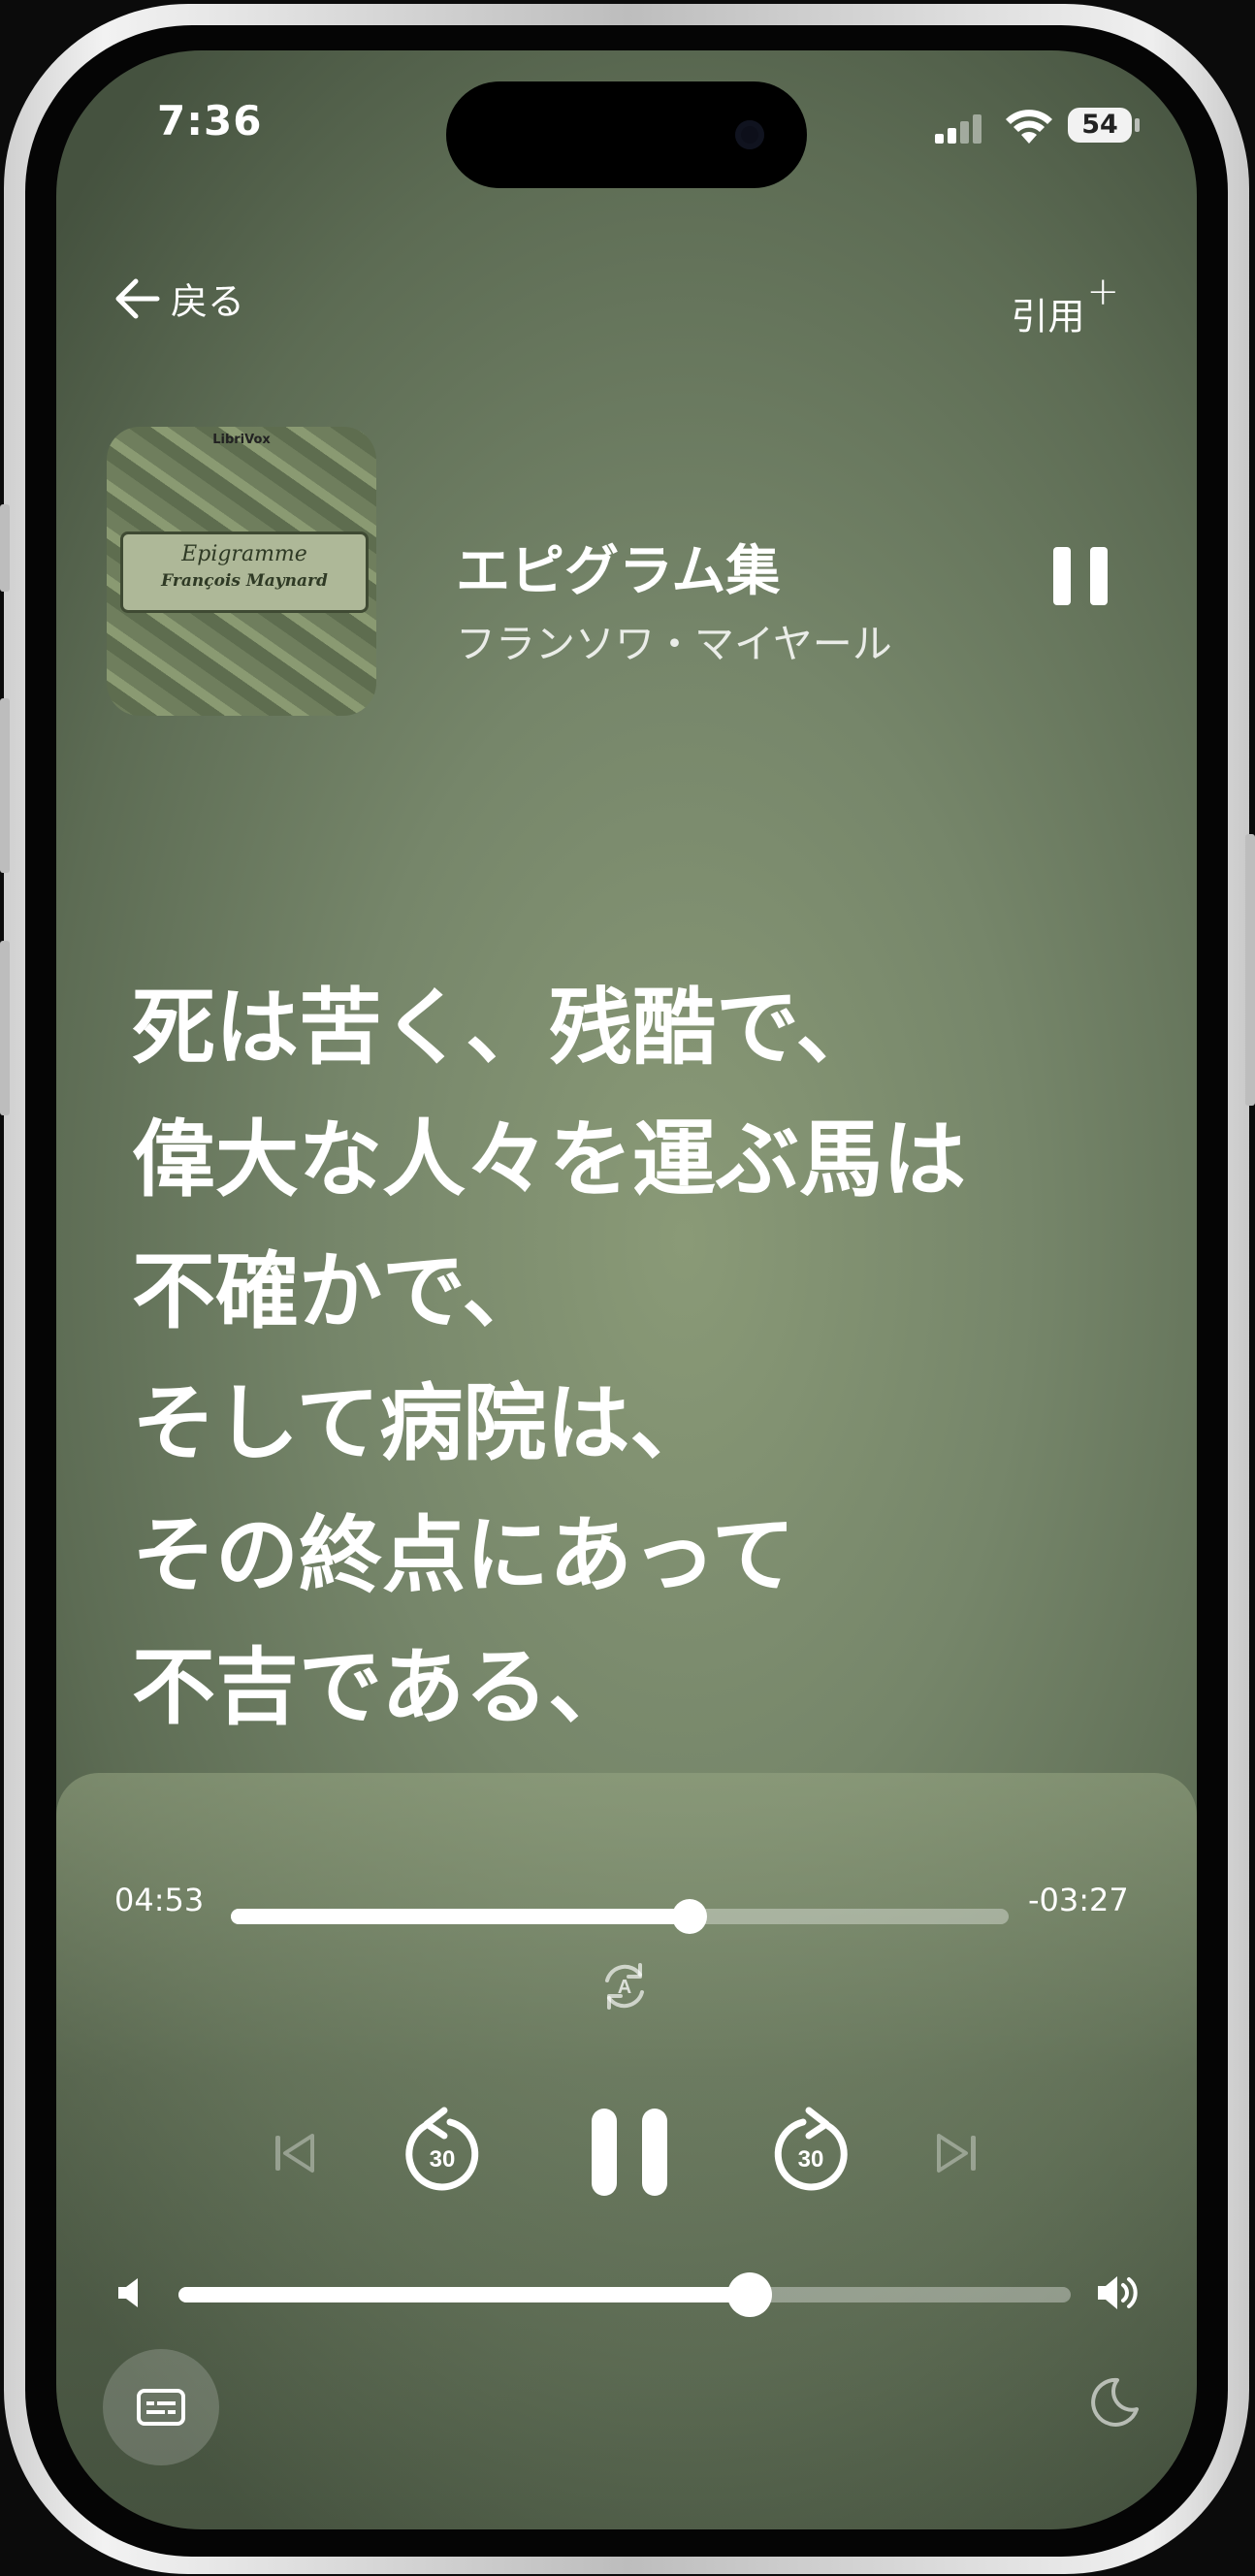 This screenshot has height=2576, width=1255. Describe the element at coordinates (461, 1916) in the screenshot. I see `progress-fill` at that location.